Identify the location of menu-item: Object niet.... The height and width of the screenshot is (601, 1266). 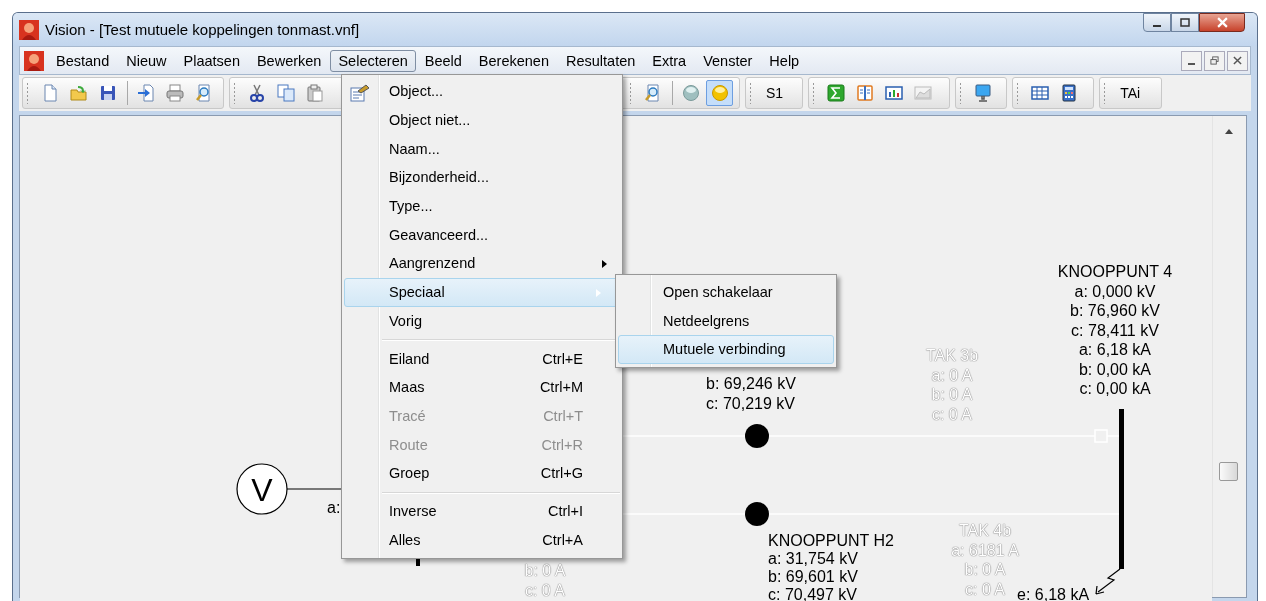
(482, 120).